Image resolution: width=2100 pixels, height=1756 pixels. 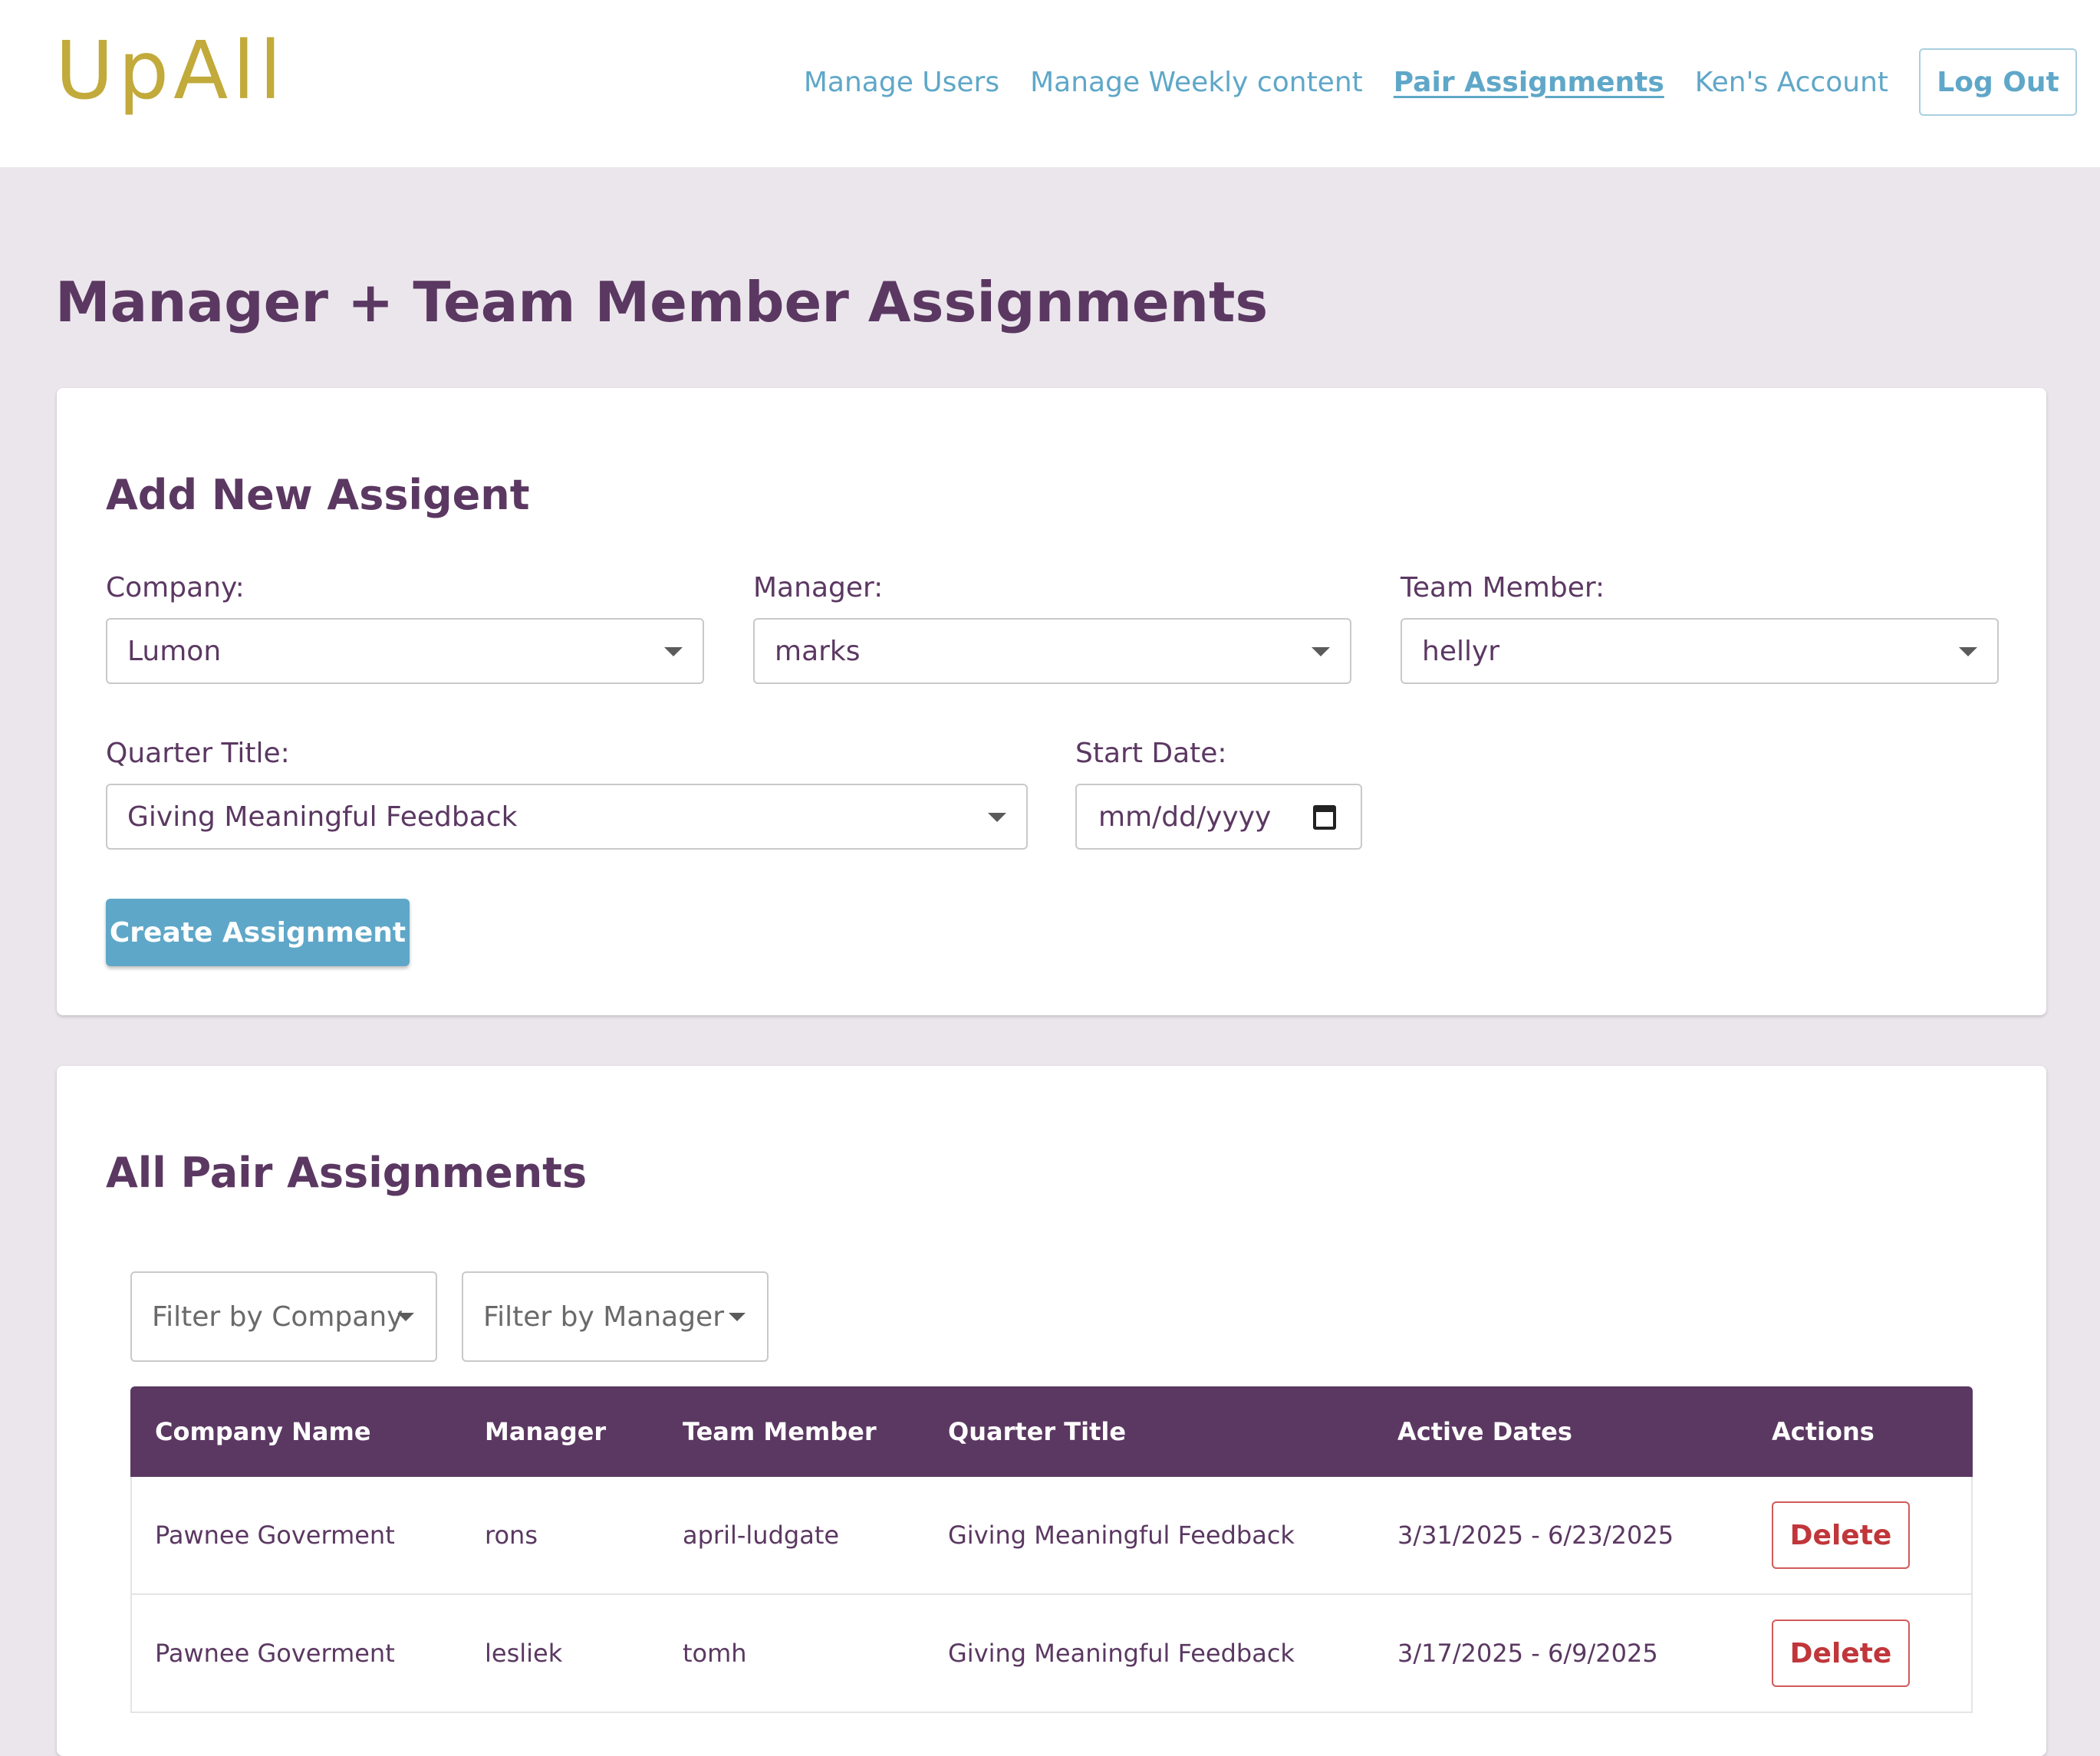 I want to click on team-member-label: Team Member:, so click(x=1503, y=587).